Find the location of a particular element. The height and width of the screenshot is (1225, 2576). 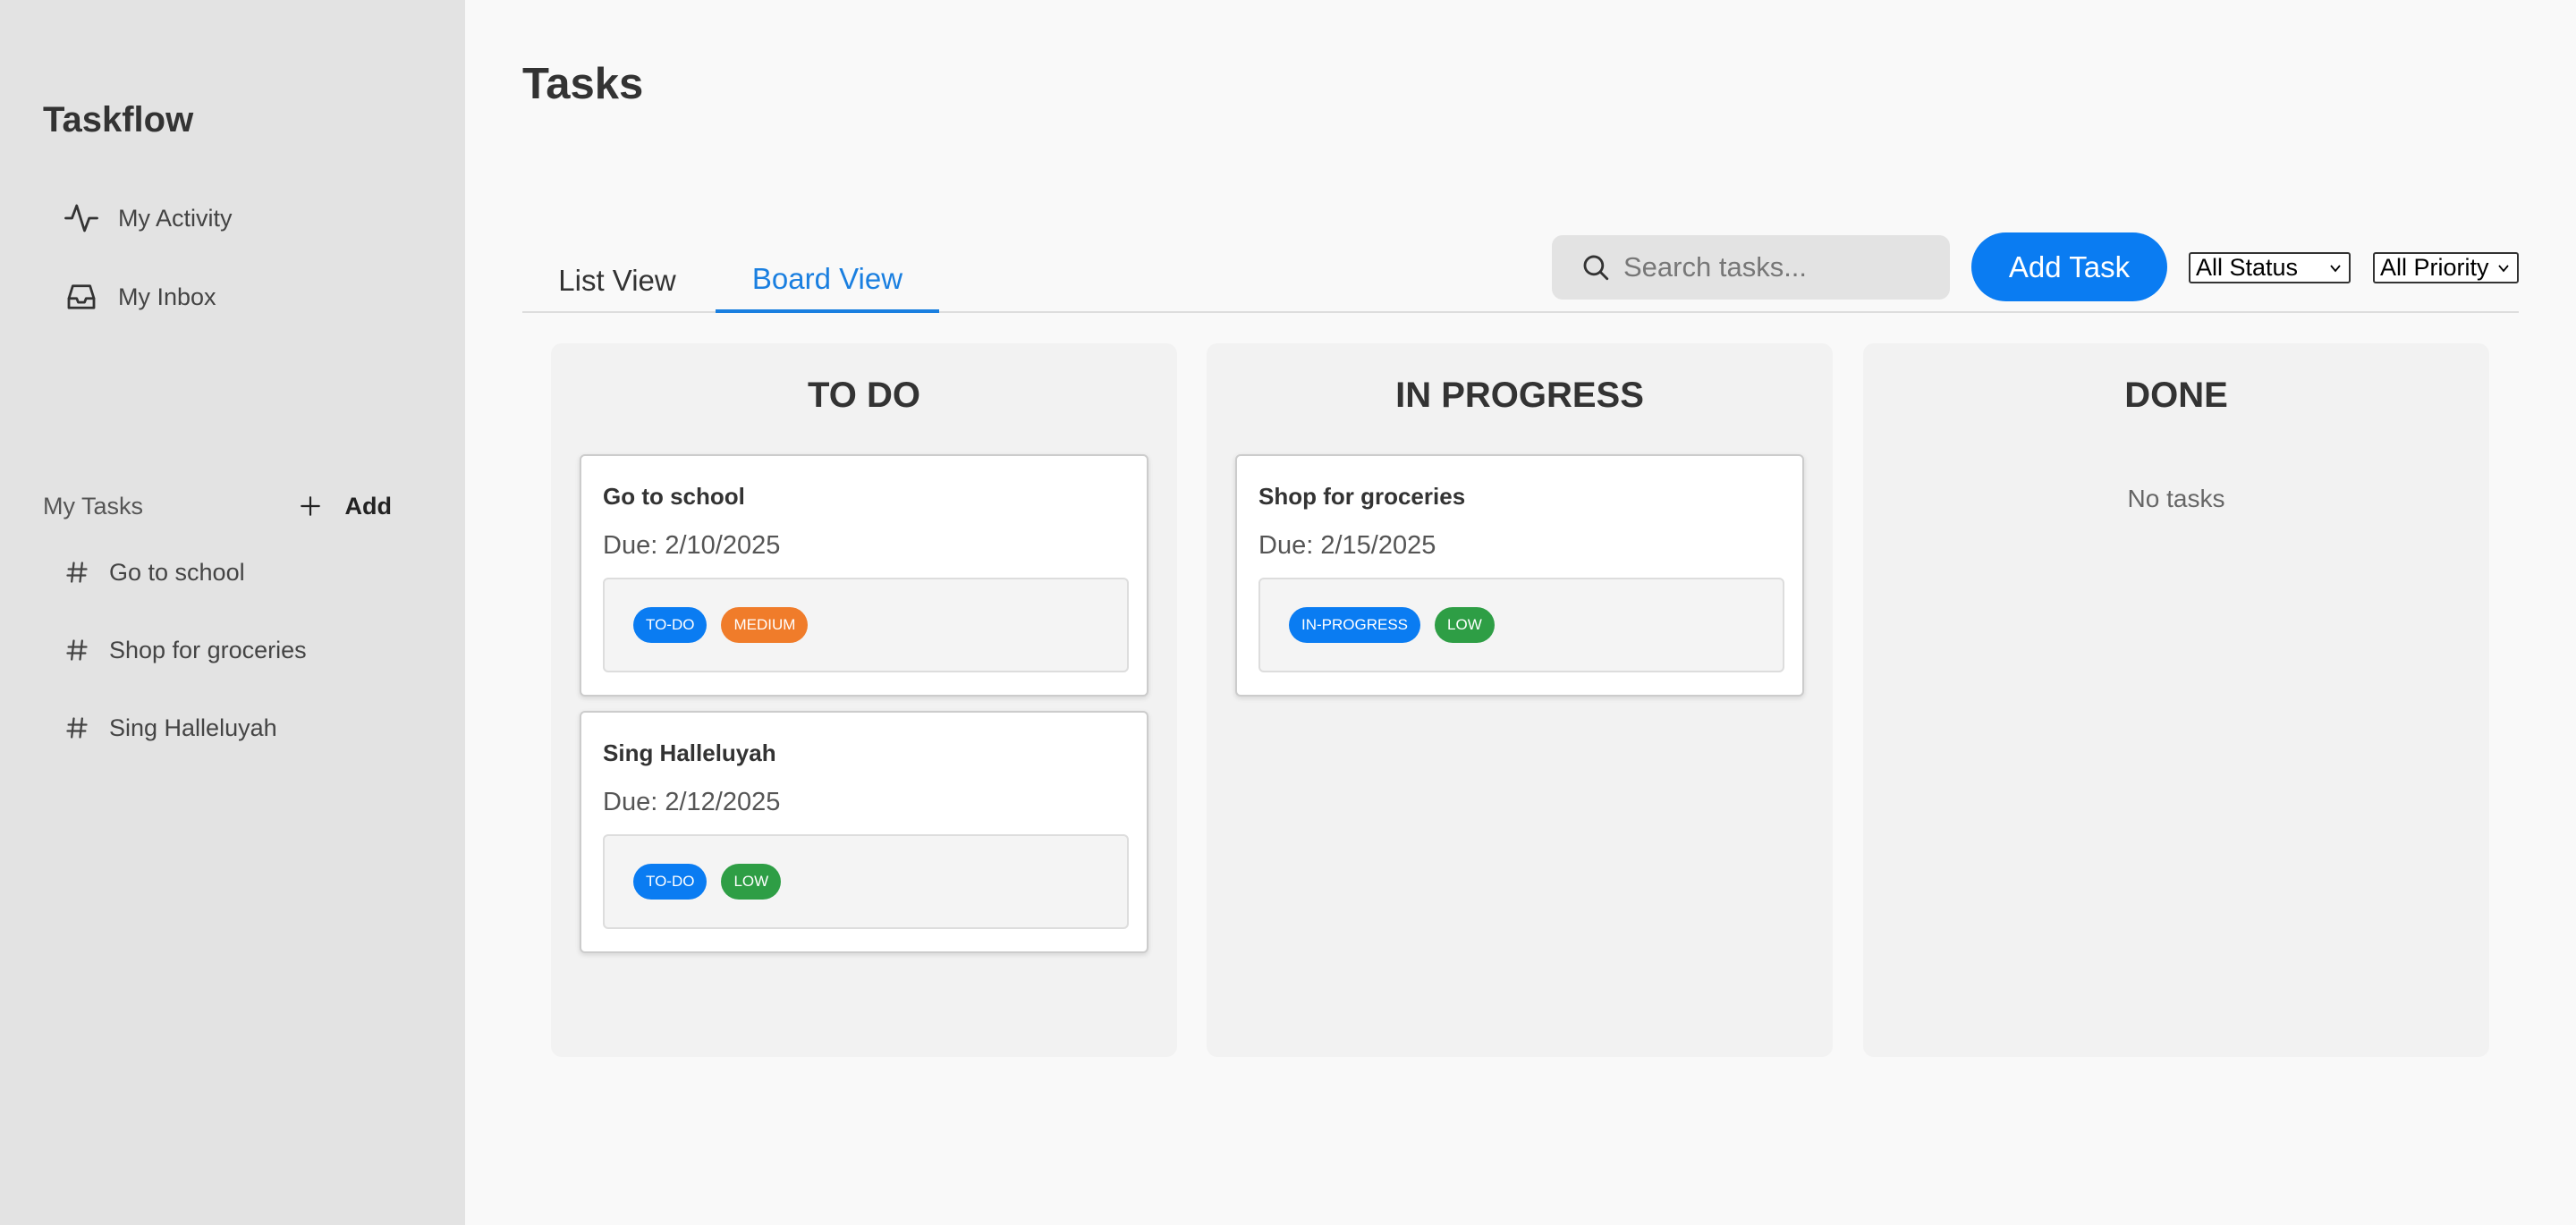

add-label: Add is located at coordinates (368, 506).